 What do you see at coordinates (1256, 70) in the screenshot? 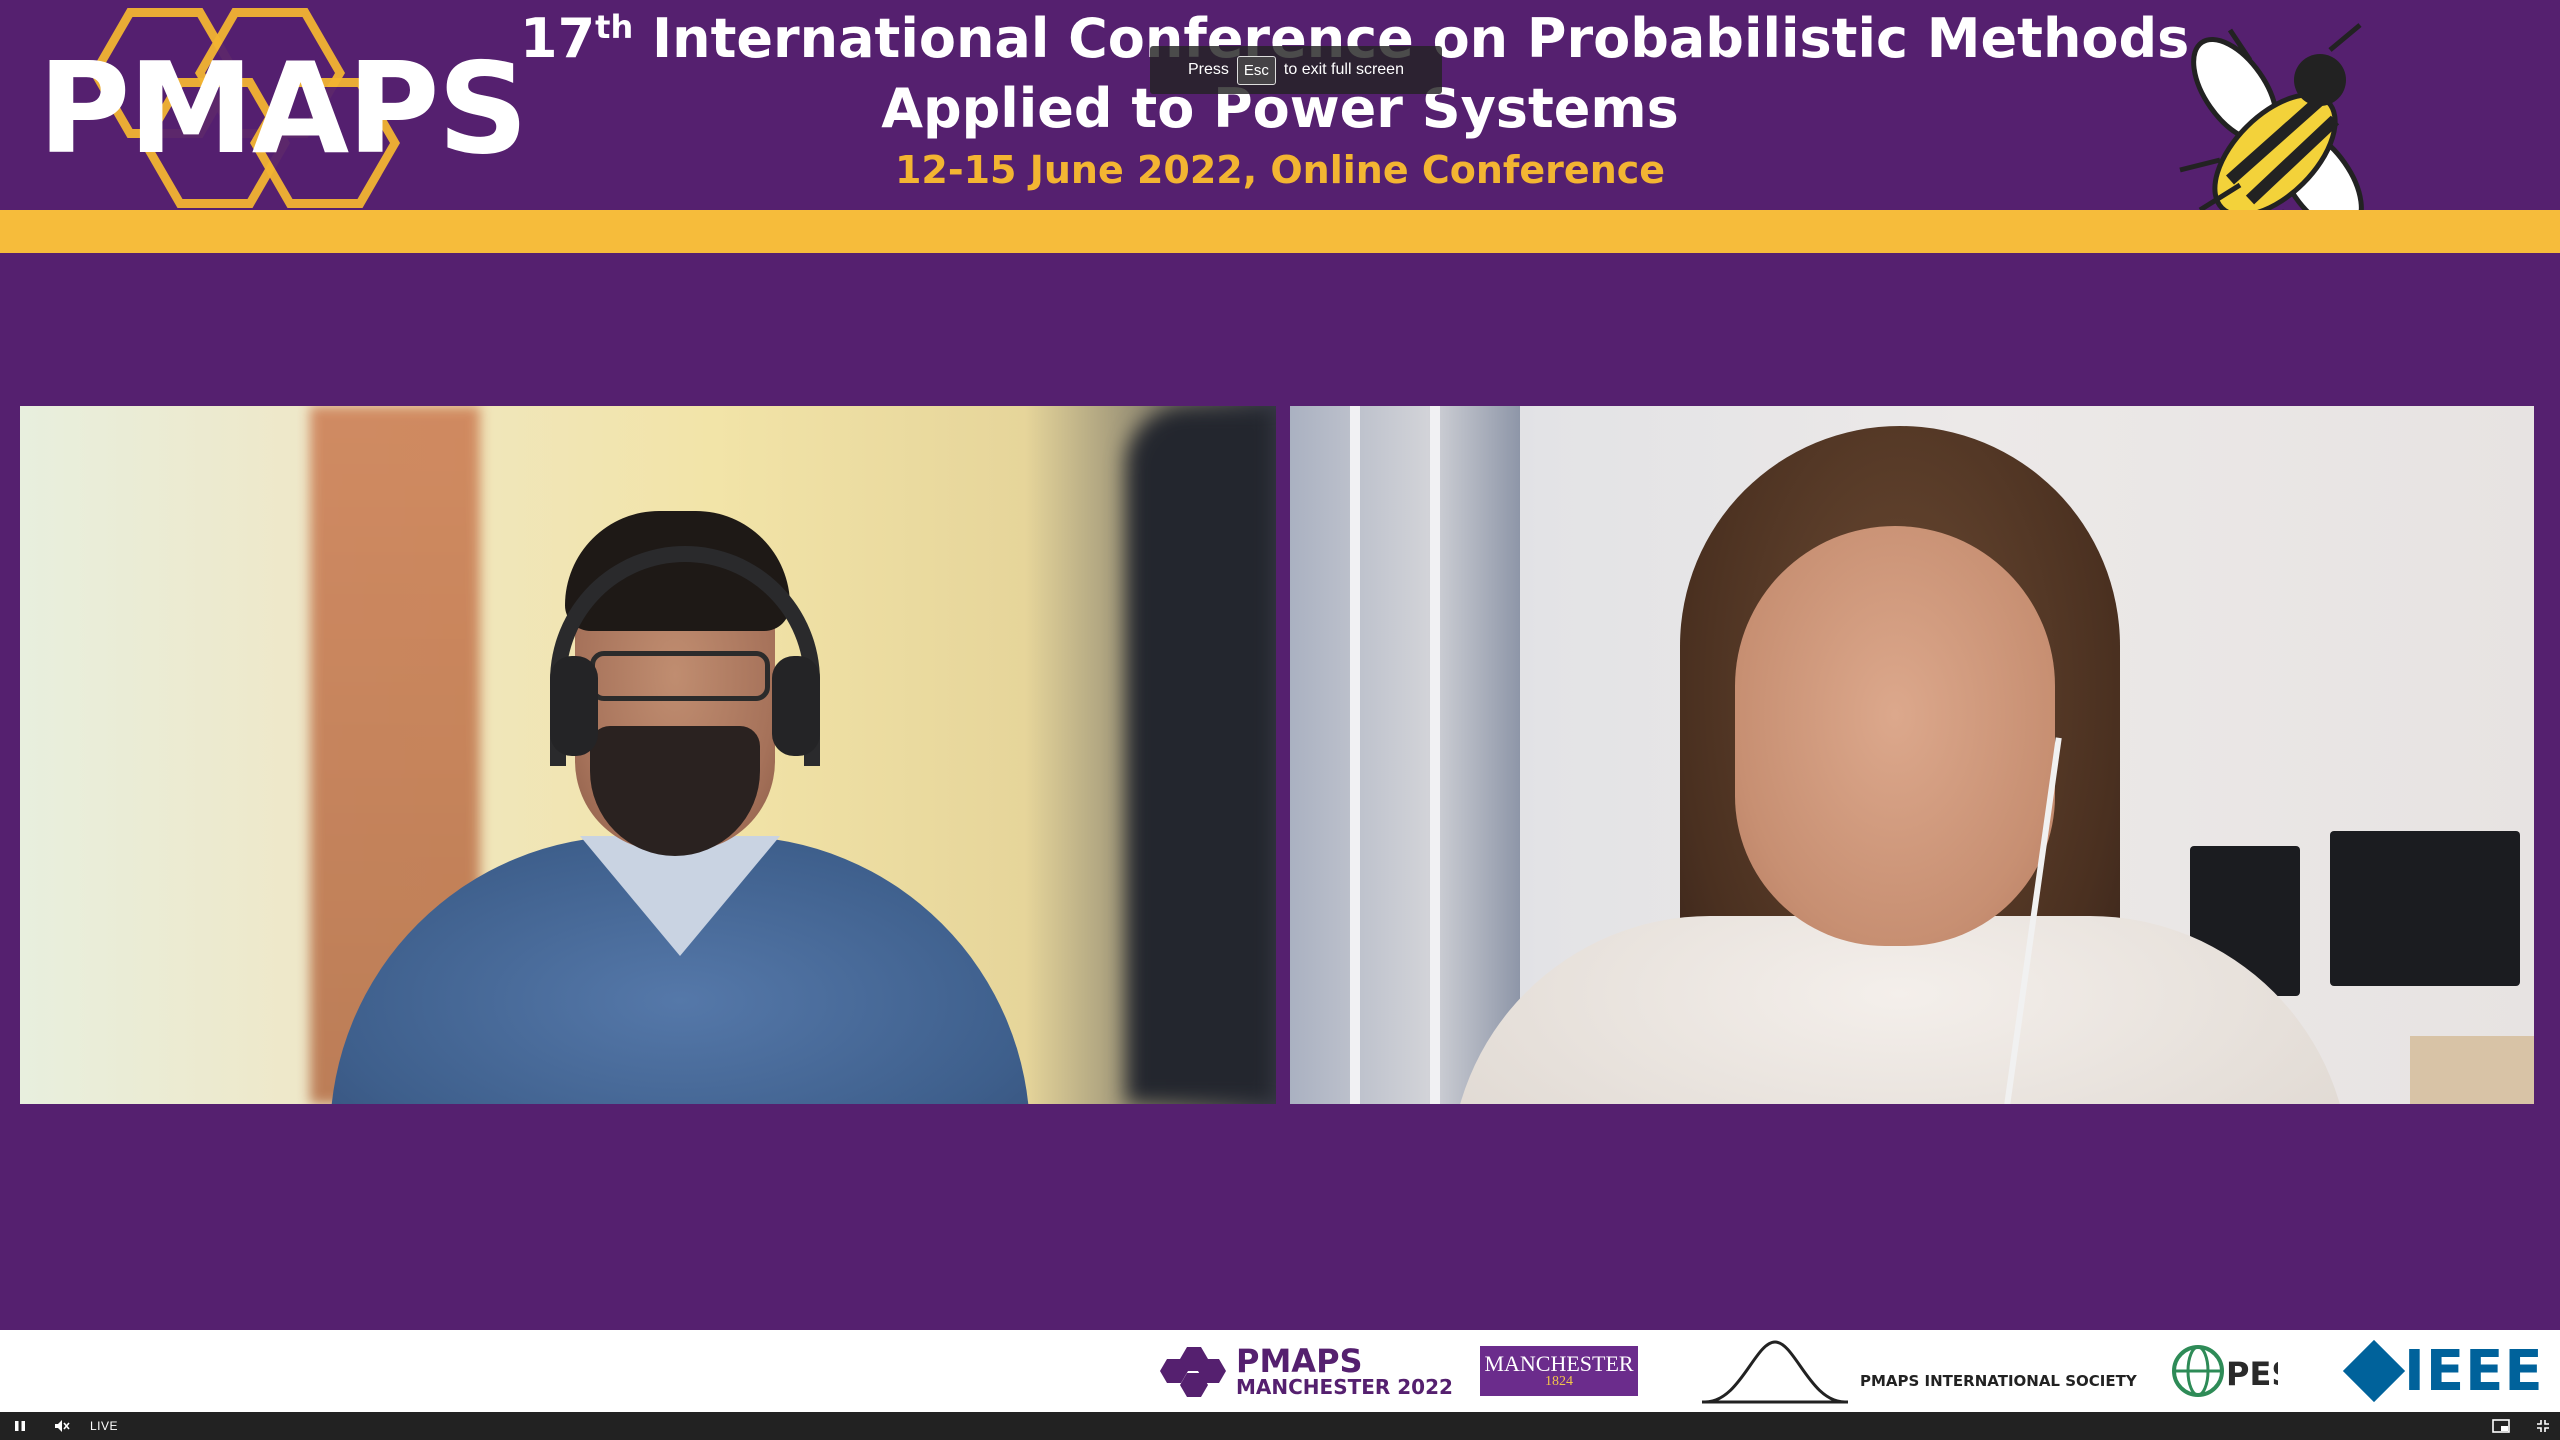
I see `esc-key: Esc` at bounding box center [1256, 70].